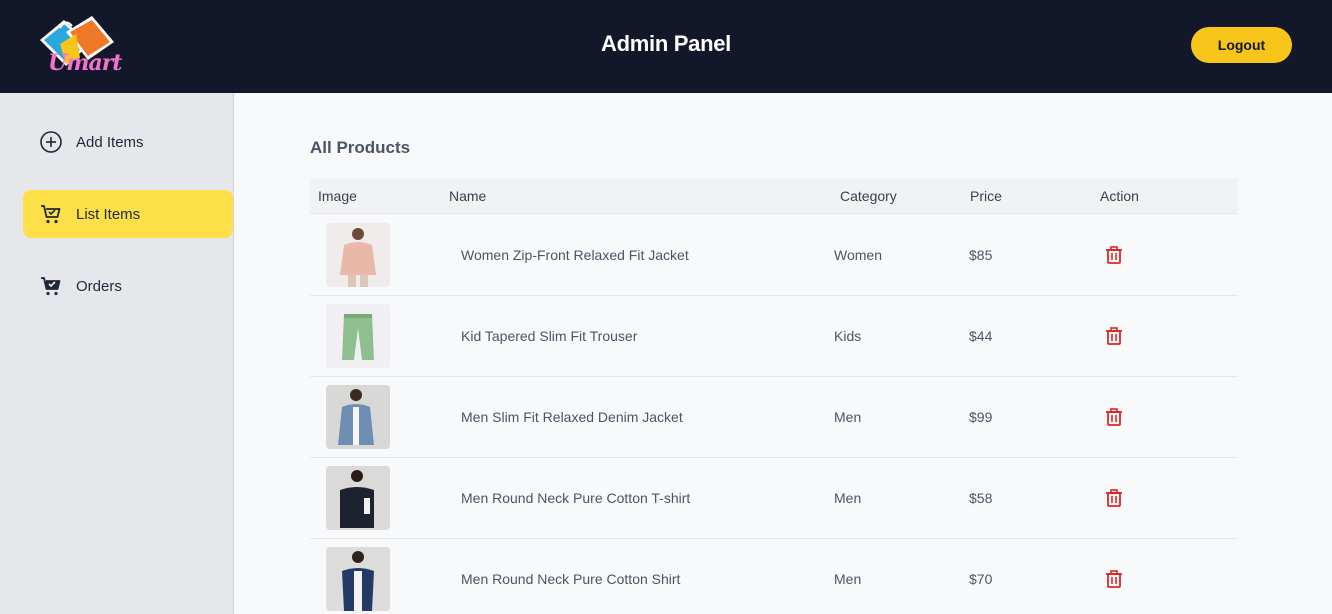  What do you see at coordinates (1119, 196) in the screenshot?
I see `column-header-action: Action` at bounding box center [1119, 196].